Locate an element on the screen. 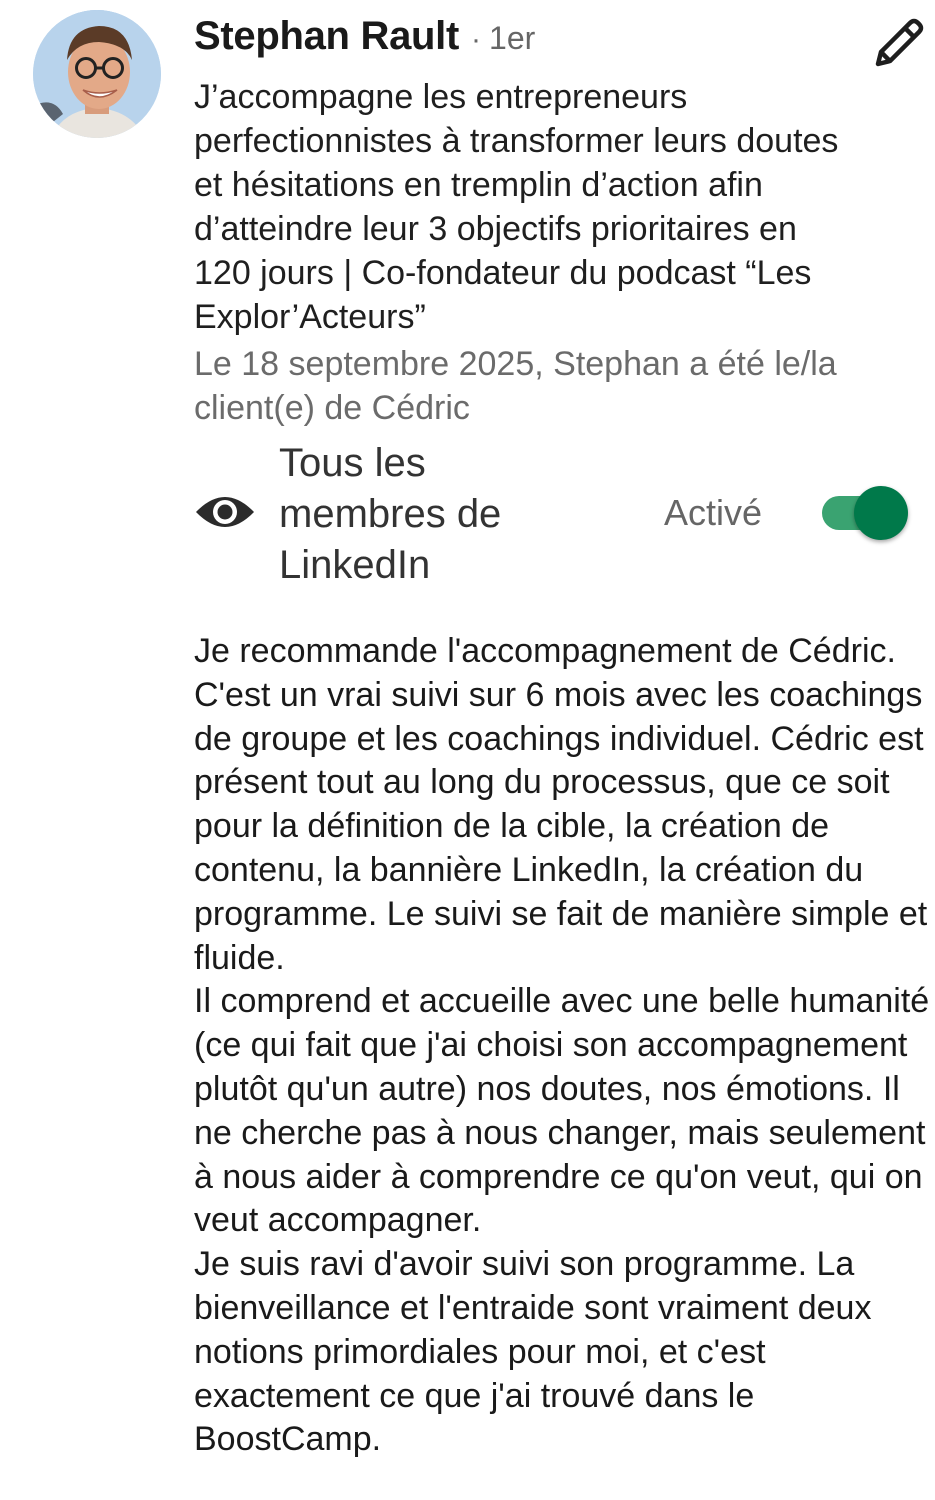 The width and height of the screenshot is (935, 1500). visibility-label: Tous les membres de LinkedIn is located at coordinates (390, 514).